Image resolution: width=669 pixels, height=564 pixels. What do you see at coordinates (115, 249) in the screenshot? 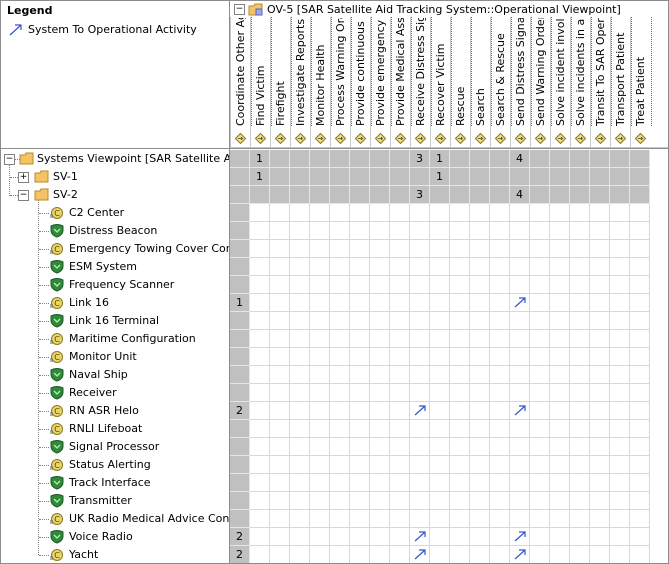
I see `tree-item-row: C Emergency Towing Cover Configu` at bounding box center [115, 249].